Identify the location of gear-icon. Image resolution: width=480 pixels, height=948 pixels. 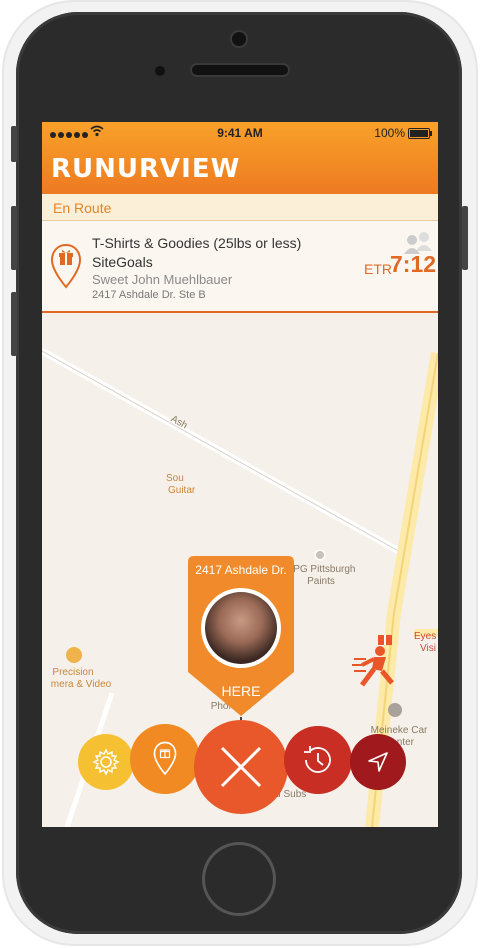
(106, 762).